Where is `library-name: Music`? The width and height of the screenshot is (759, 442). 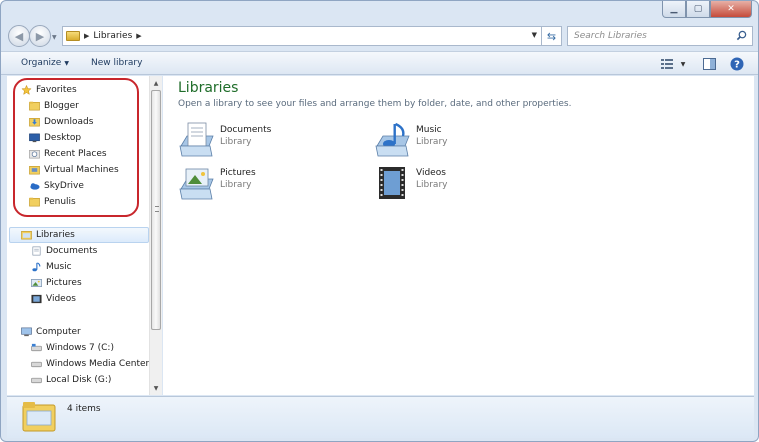
library-name: Music is located at coordinates (429, 130).